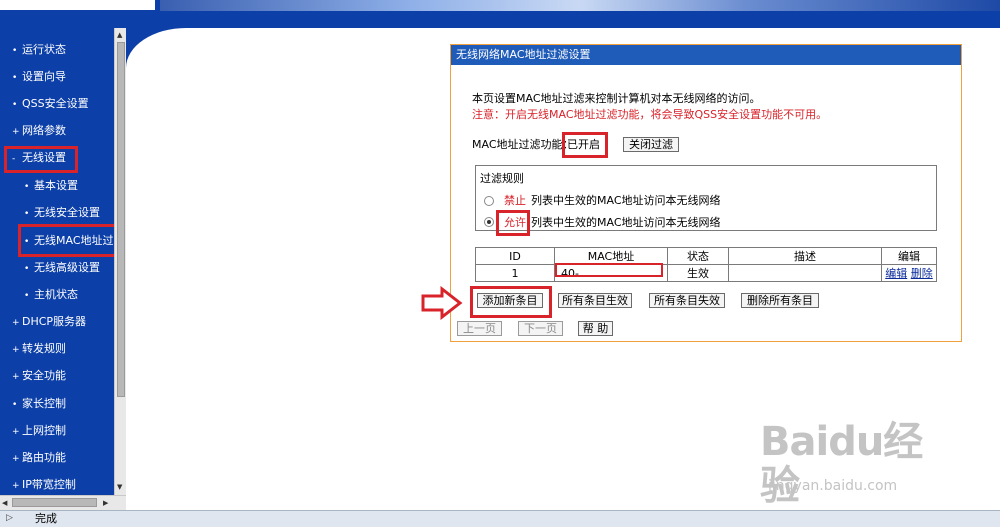 The image size is (1000, 527). I want to click on status-text: 完成, so click(46, 518).